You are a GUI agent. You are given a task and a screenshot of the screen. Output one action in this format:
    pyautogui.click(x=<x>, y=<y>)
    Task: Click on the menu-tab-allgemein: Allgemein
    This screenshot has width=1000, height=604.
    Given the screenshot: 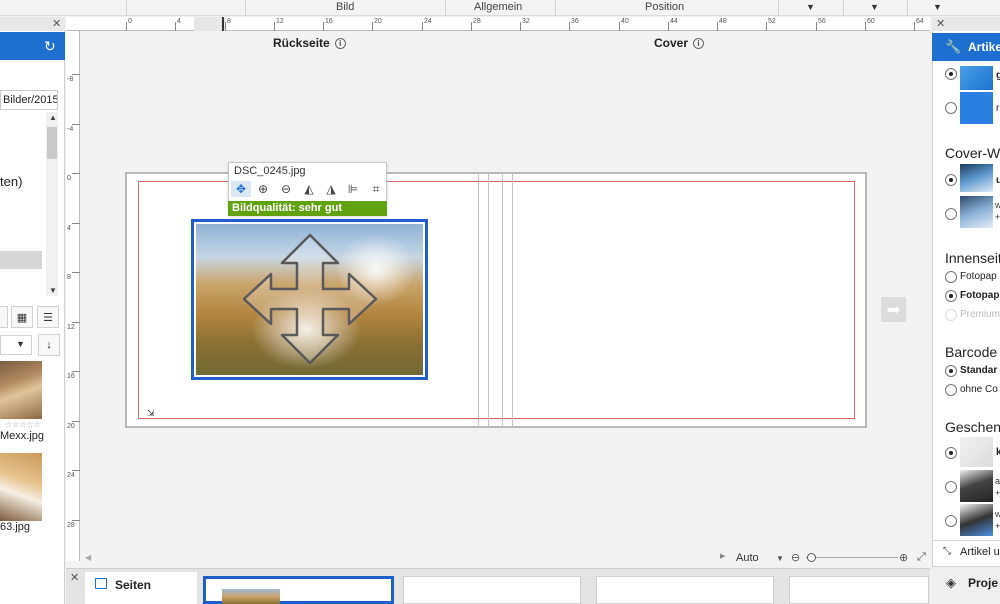 What is the action you would take?
    pyautogui.click(x=498, y=7)
    